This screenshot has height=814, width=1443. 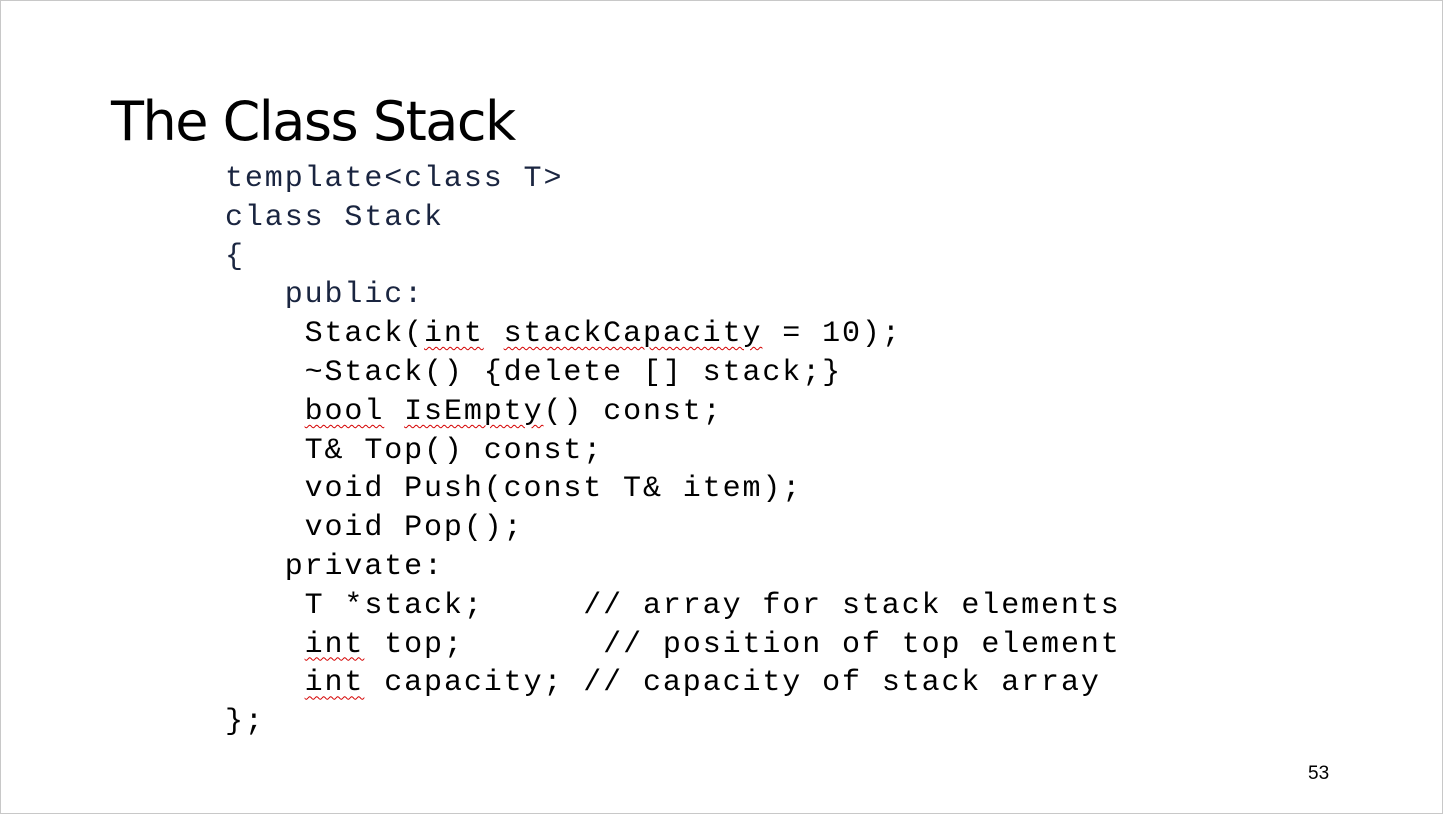 I want to click on code-line-top-member: int top; // position of top element, so click(x=673, y=645).